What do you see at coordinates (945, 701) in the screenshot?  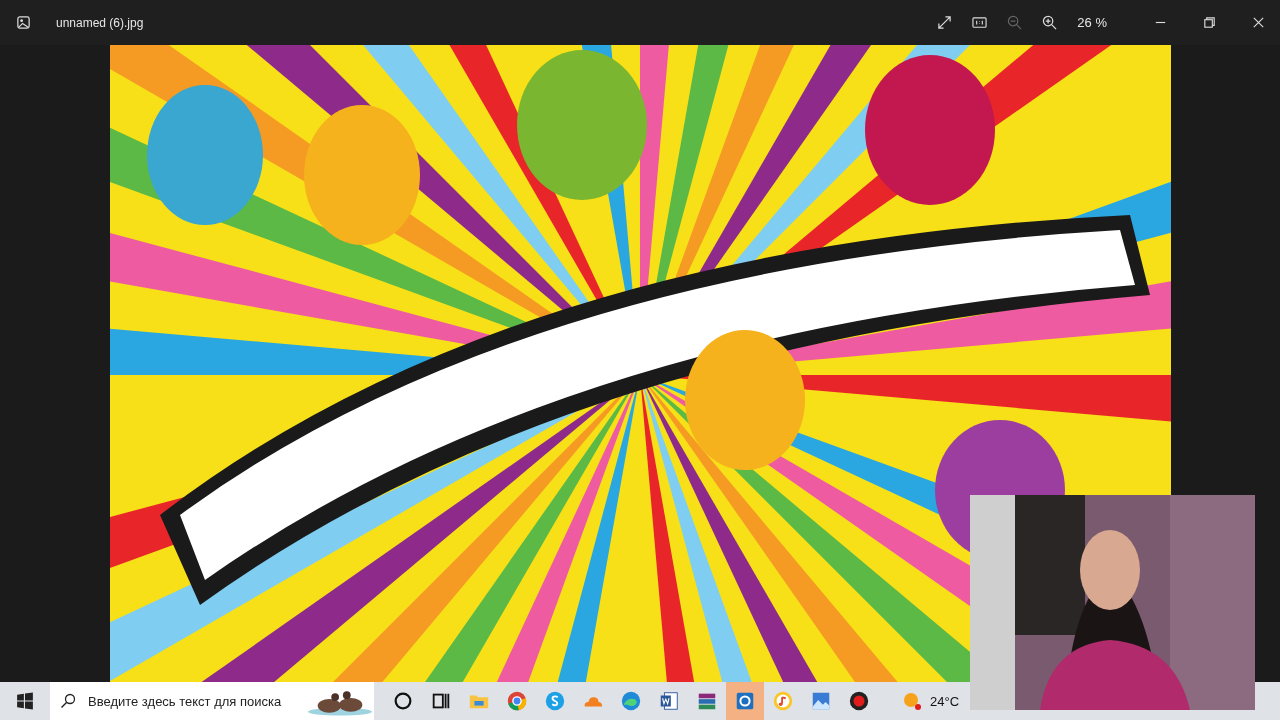 I see `temperature: 24°C` at bounding box center [945, 701].